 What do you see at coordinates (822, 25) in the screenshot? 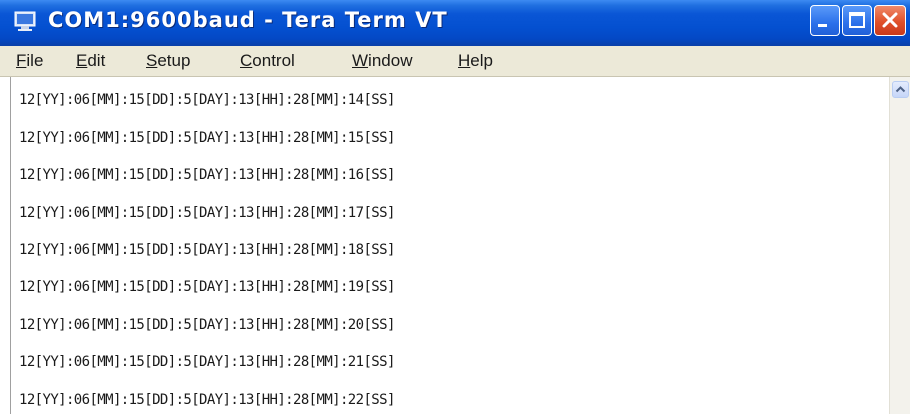
I see `minimize-icon` at bounding box center [822, 25].